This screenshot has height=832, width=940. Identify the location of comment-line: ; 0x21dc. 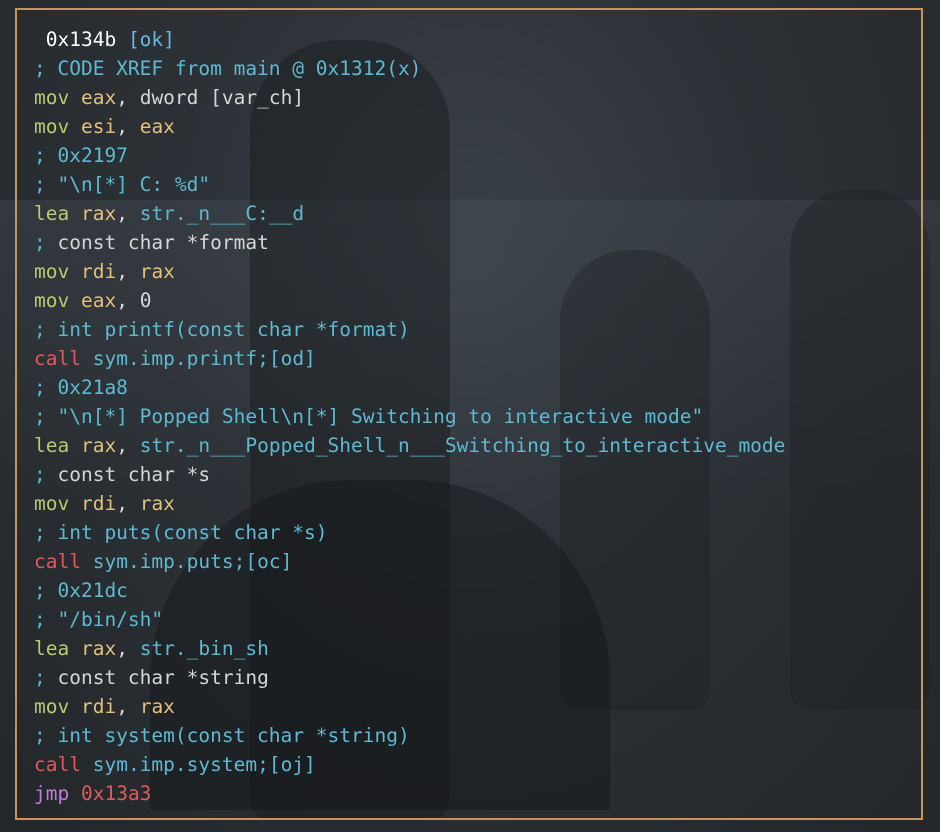
(81, 590).